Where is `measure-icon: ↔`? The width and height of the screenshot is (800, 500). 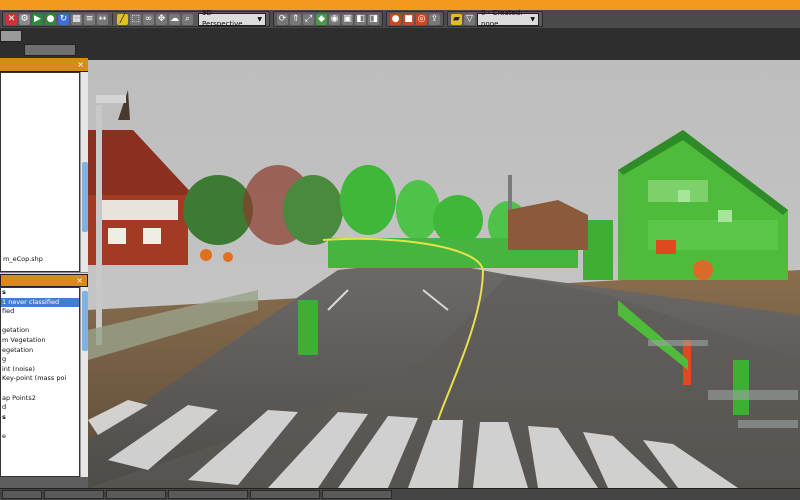
measure-icon: ↔ is located at coordinates (102, 19).